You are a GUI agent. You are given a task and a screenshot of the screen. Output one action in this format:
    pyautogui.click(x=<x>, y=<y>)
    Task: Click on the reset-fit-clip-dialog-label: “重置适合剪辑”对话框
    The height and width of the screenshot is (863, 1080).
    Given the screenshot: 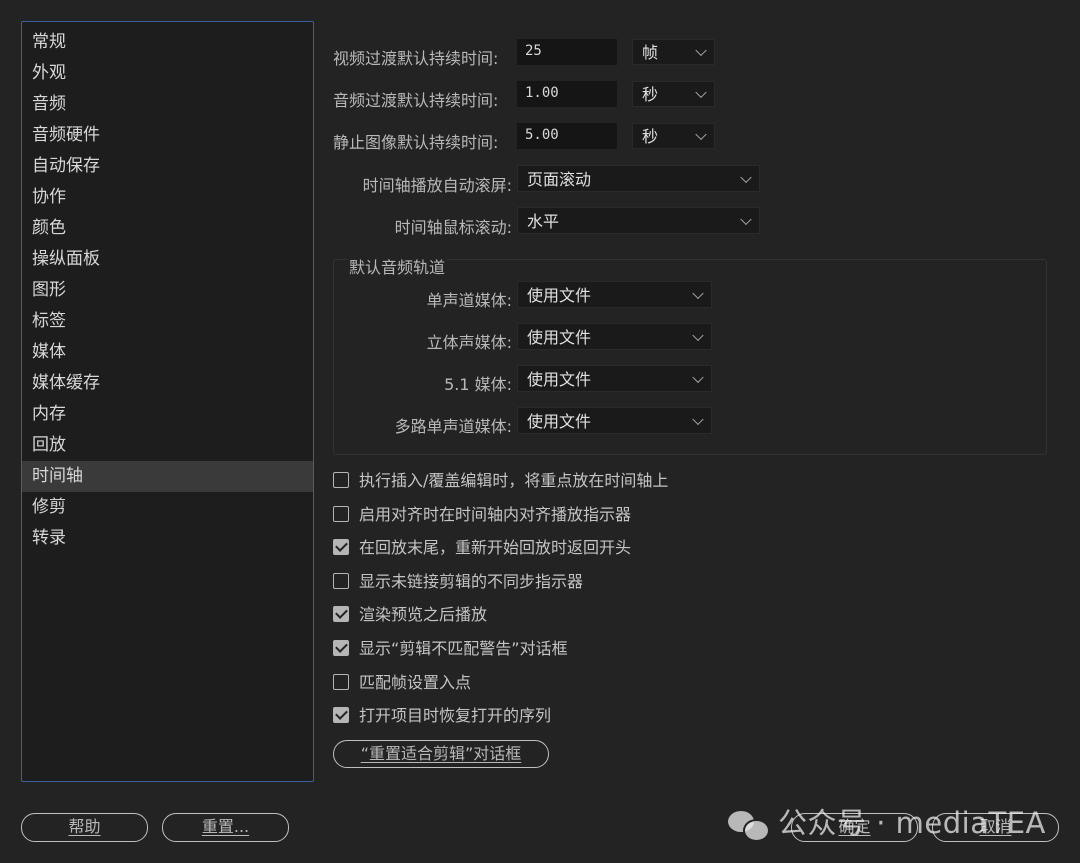 What is the action you would take?
    pyautogui.click(x=441, y=753)
    